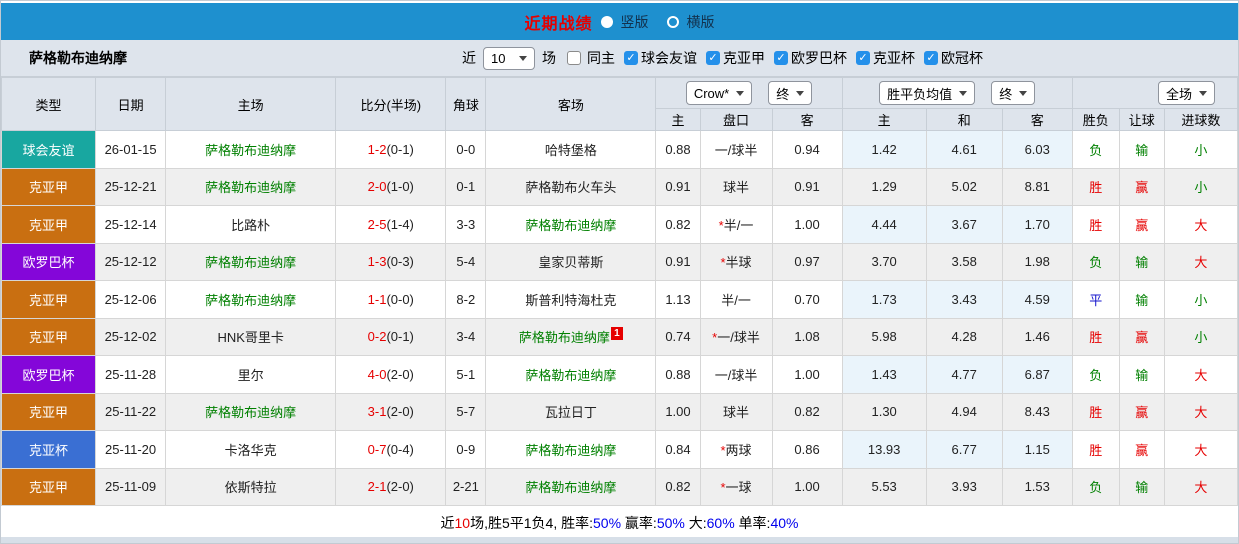  What do you see at coordinates (607, 522) in the screenshot?
I see `win-rate: 50%` at bounding box center [607, 522].